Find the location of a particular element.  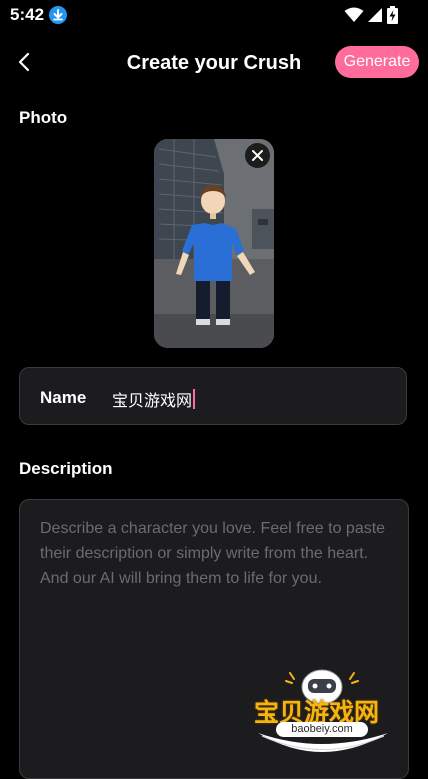

battery-charging-icon is located at coordinates (392, 15).